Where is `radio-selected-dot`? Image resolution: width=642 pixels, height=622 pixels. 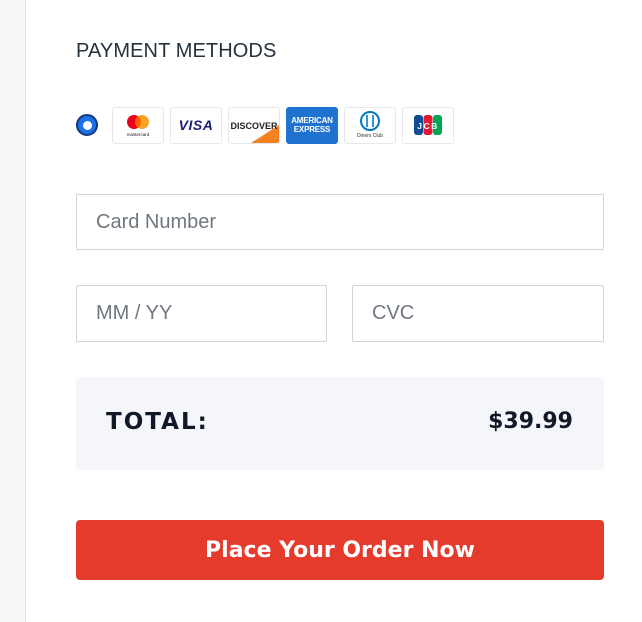 radio-selected-dot is located at coordinates (87, 125).